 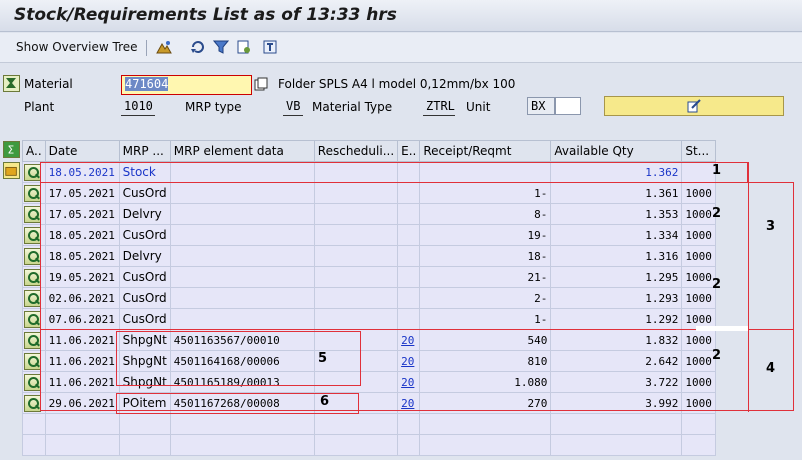 I want to click on mrp-type-label: MRP type, so click(x=213, y=107).